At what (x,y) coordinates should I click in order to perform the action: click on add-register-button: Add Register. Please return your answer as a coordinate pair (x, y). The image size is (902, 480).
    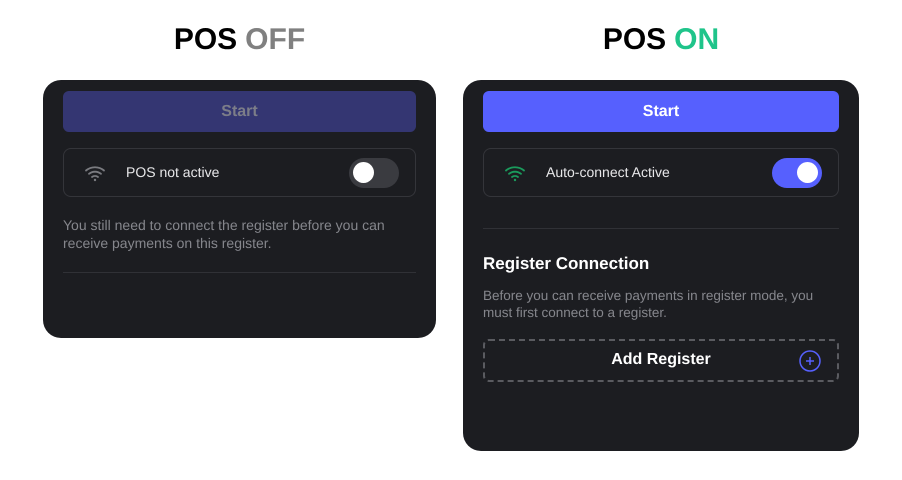
    Looking at the image, I should click on (661, 360).